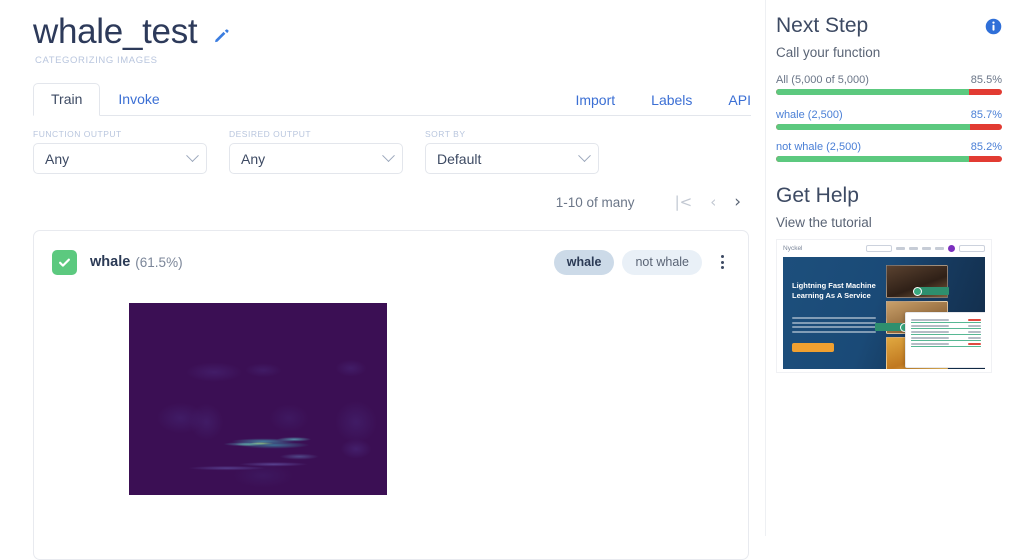 This screenshot has width=1024, height=560. I want to click on filter-label-desired-output: DESIRED OUTPUT, so click(270, 134).